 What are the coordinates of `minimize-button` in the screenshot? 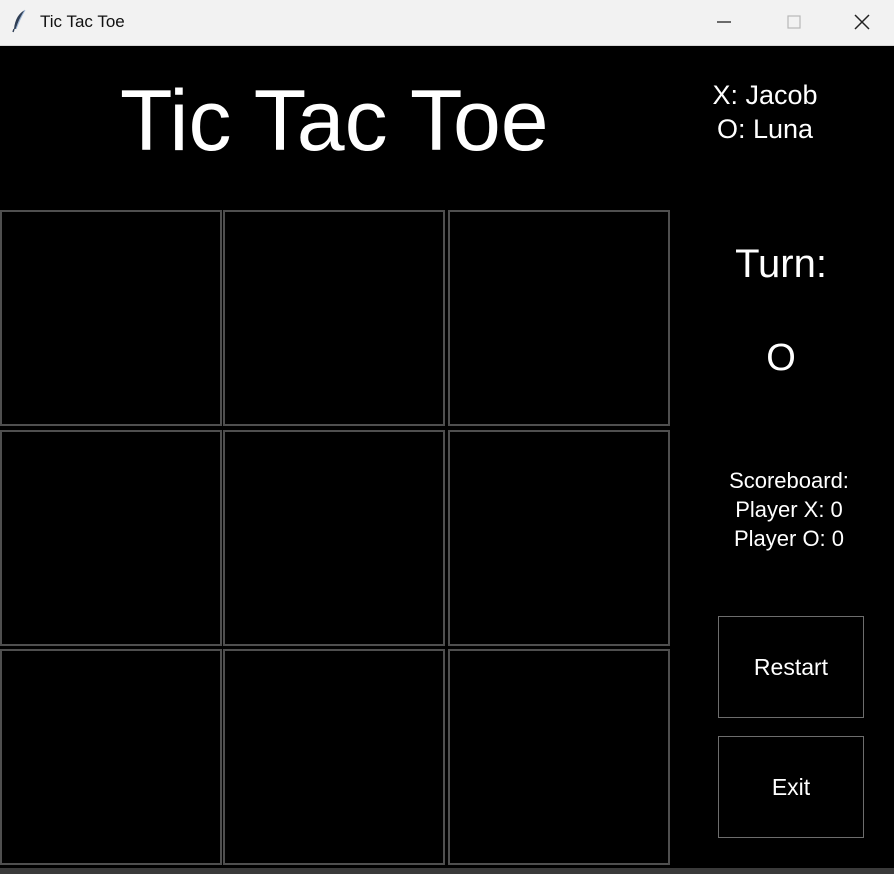 It's located at (724, 22).